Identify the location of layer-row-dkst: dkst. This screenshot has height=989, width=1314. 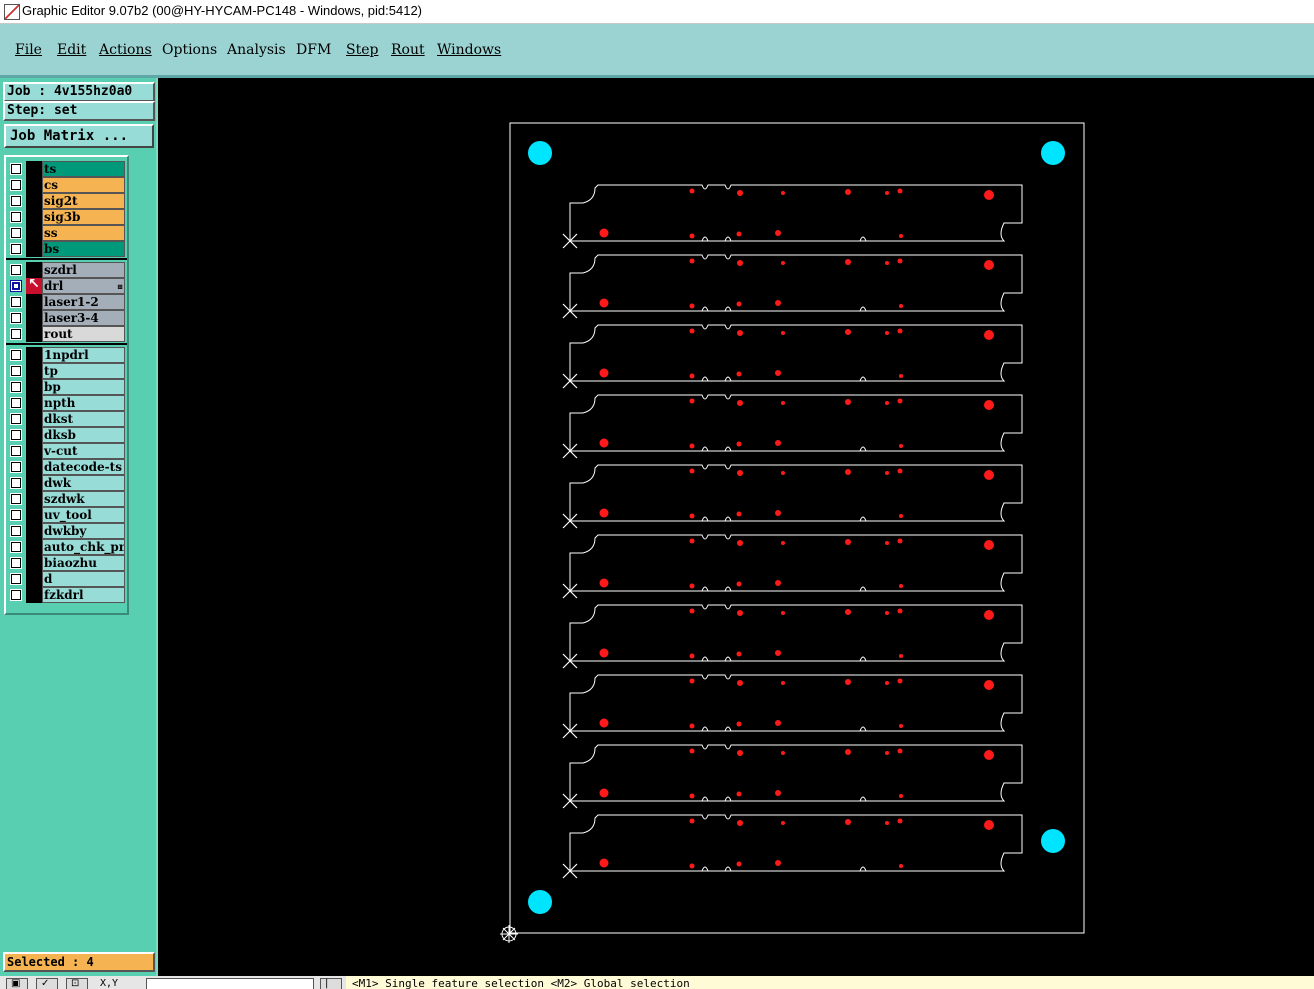
(66, 419).